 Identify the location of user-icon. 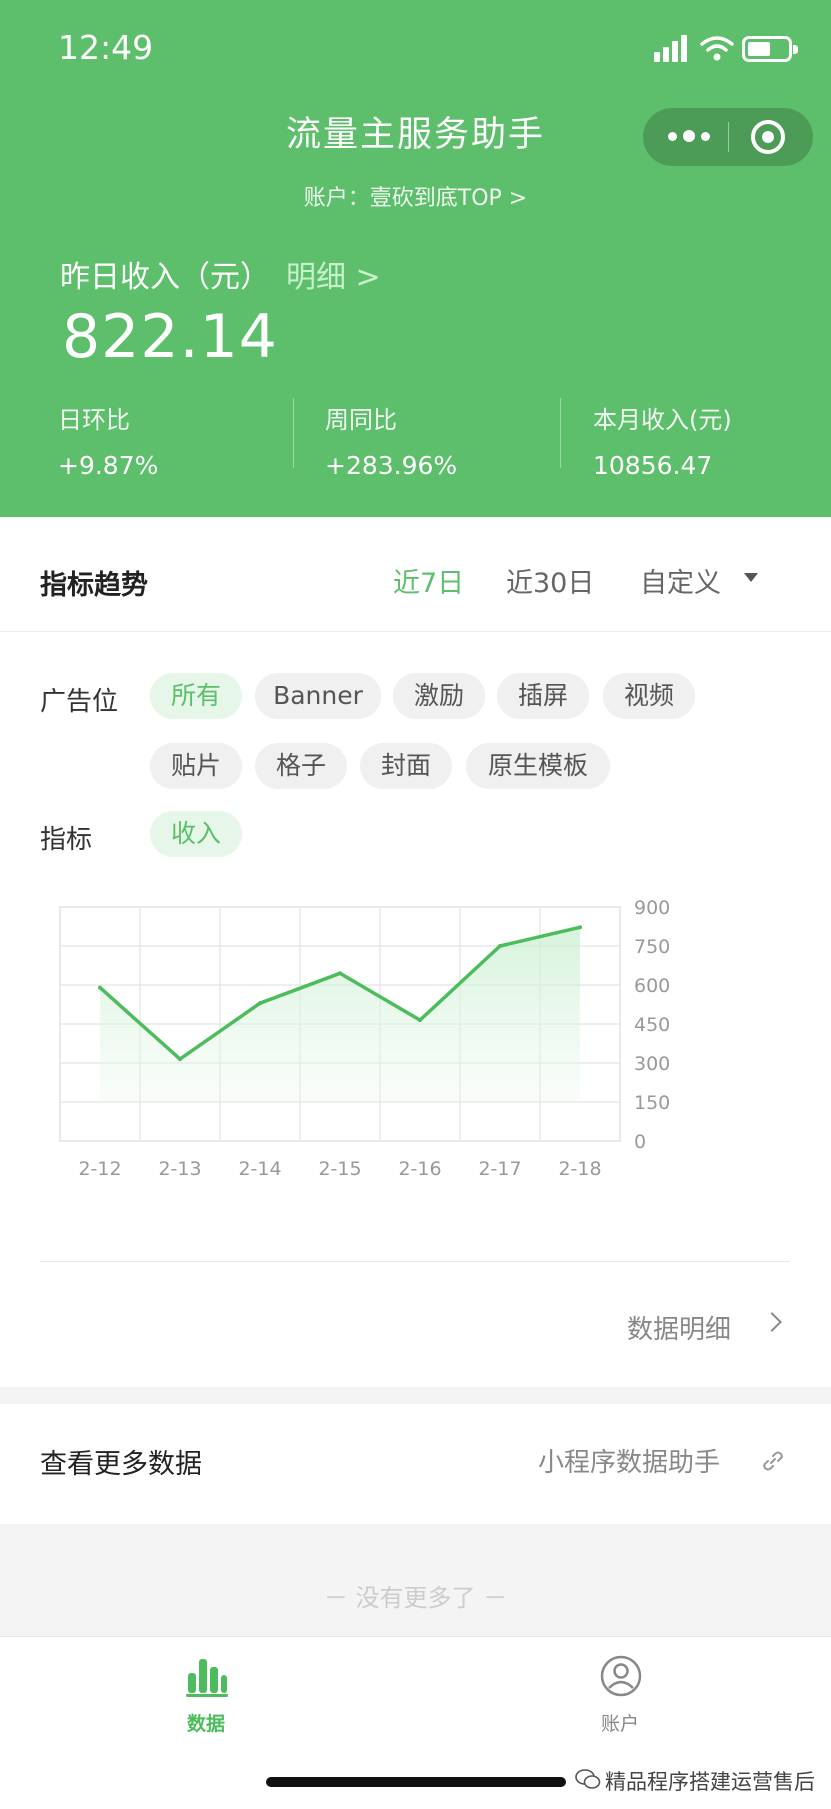
(621, 1676).